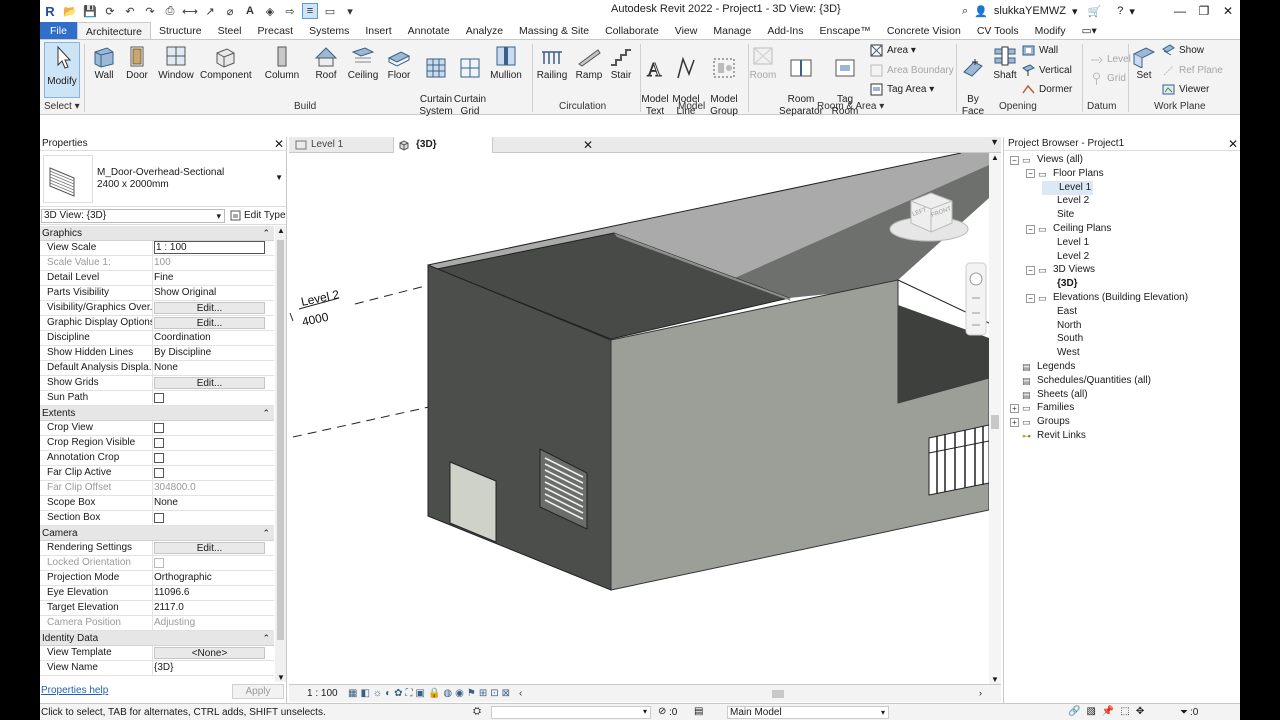 The image size is (1280, 720). I want to click on browser-node: Level 2, so click(1065, 257).